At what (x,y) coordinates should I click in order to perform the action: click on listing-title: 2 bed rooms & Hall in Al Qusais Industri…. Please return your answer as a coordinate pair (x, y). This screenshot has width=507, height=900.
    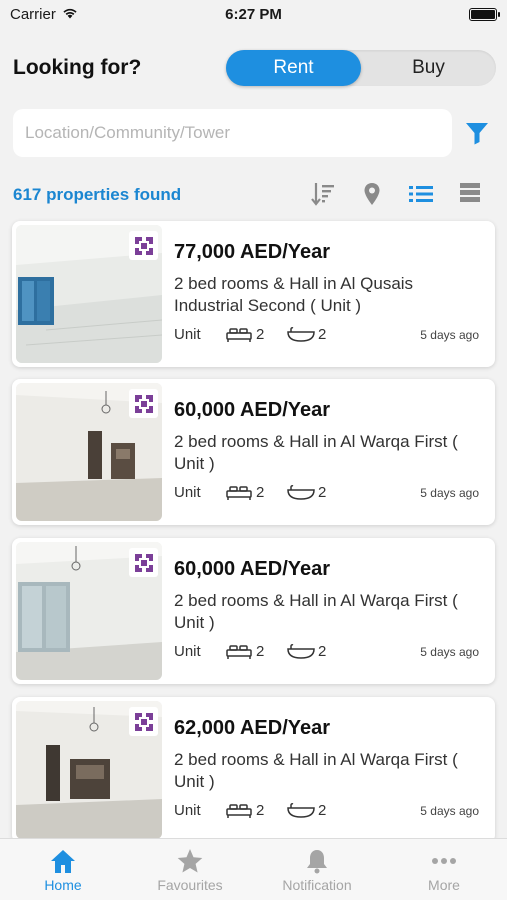
    Looking at the image, I should click on (294, 294).